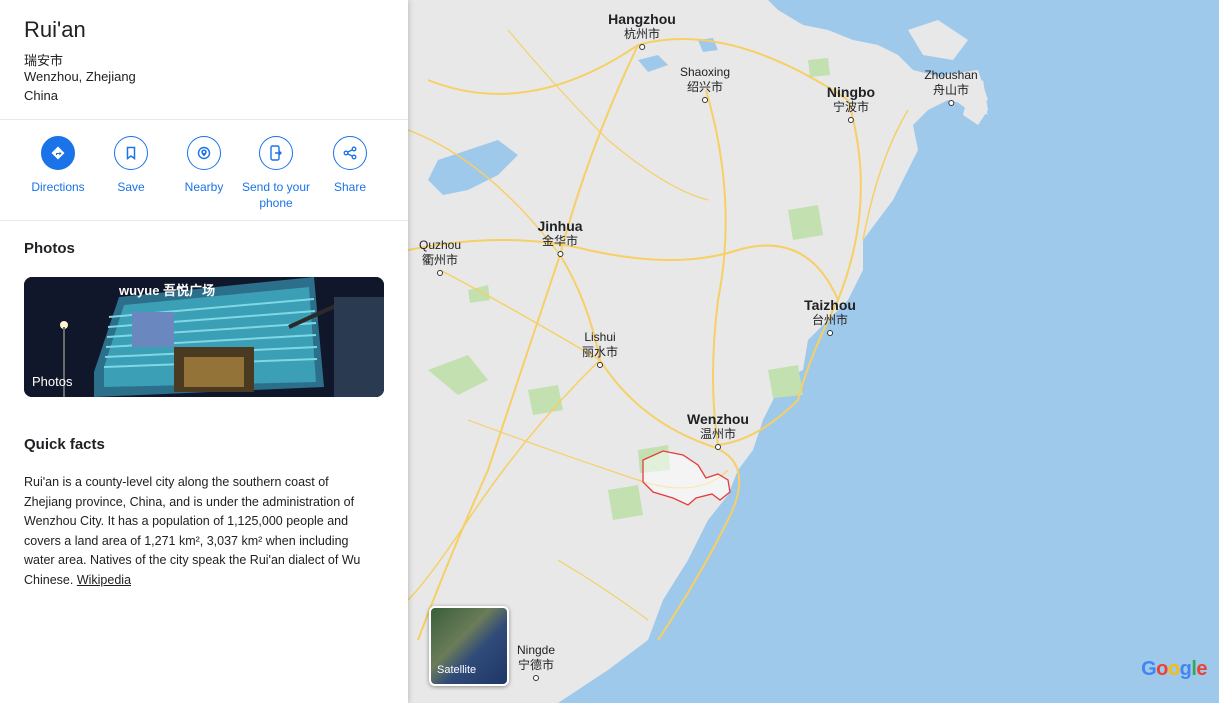 The width and height of the screenshot is (1219, 703). Describe the element at coordinates (204, 153) in the screenshot. I see `nearby-icon` at that location.